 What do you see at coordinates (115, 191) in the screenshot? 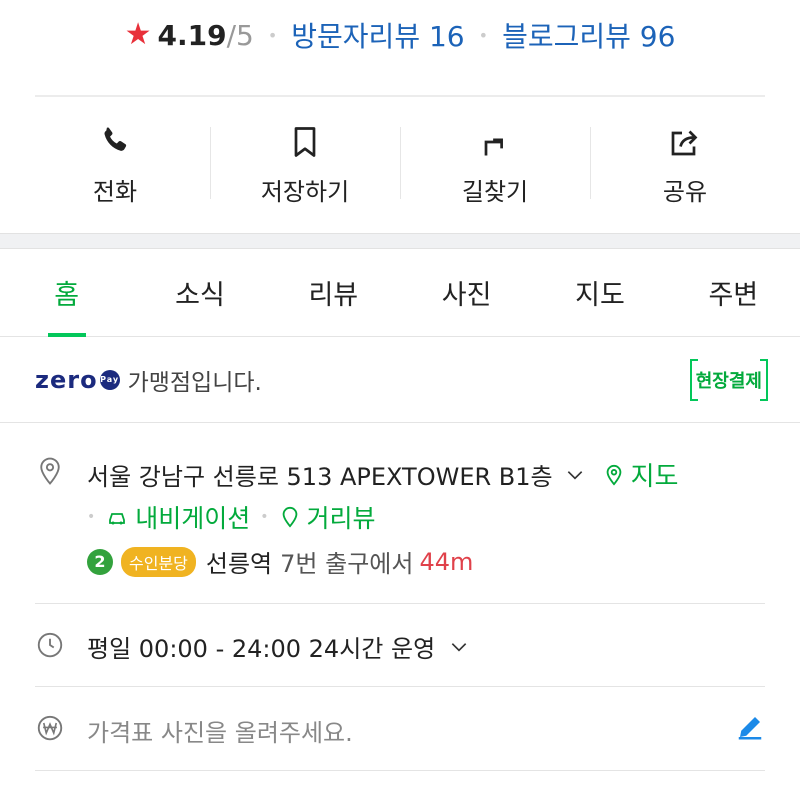
I see `action-label: 전화` at bounding box center [115, 191].